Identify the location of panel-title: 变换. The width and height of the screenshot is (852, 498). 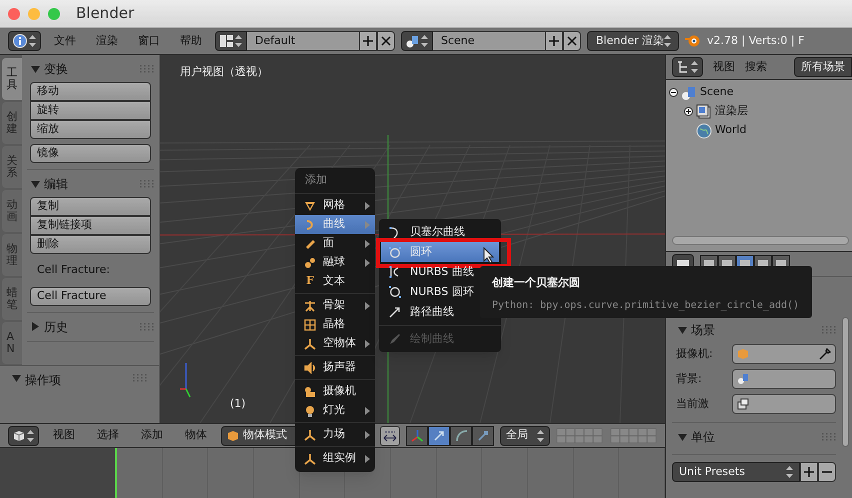
(56, 69).